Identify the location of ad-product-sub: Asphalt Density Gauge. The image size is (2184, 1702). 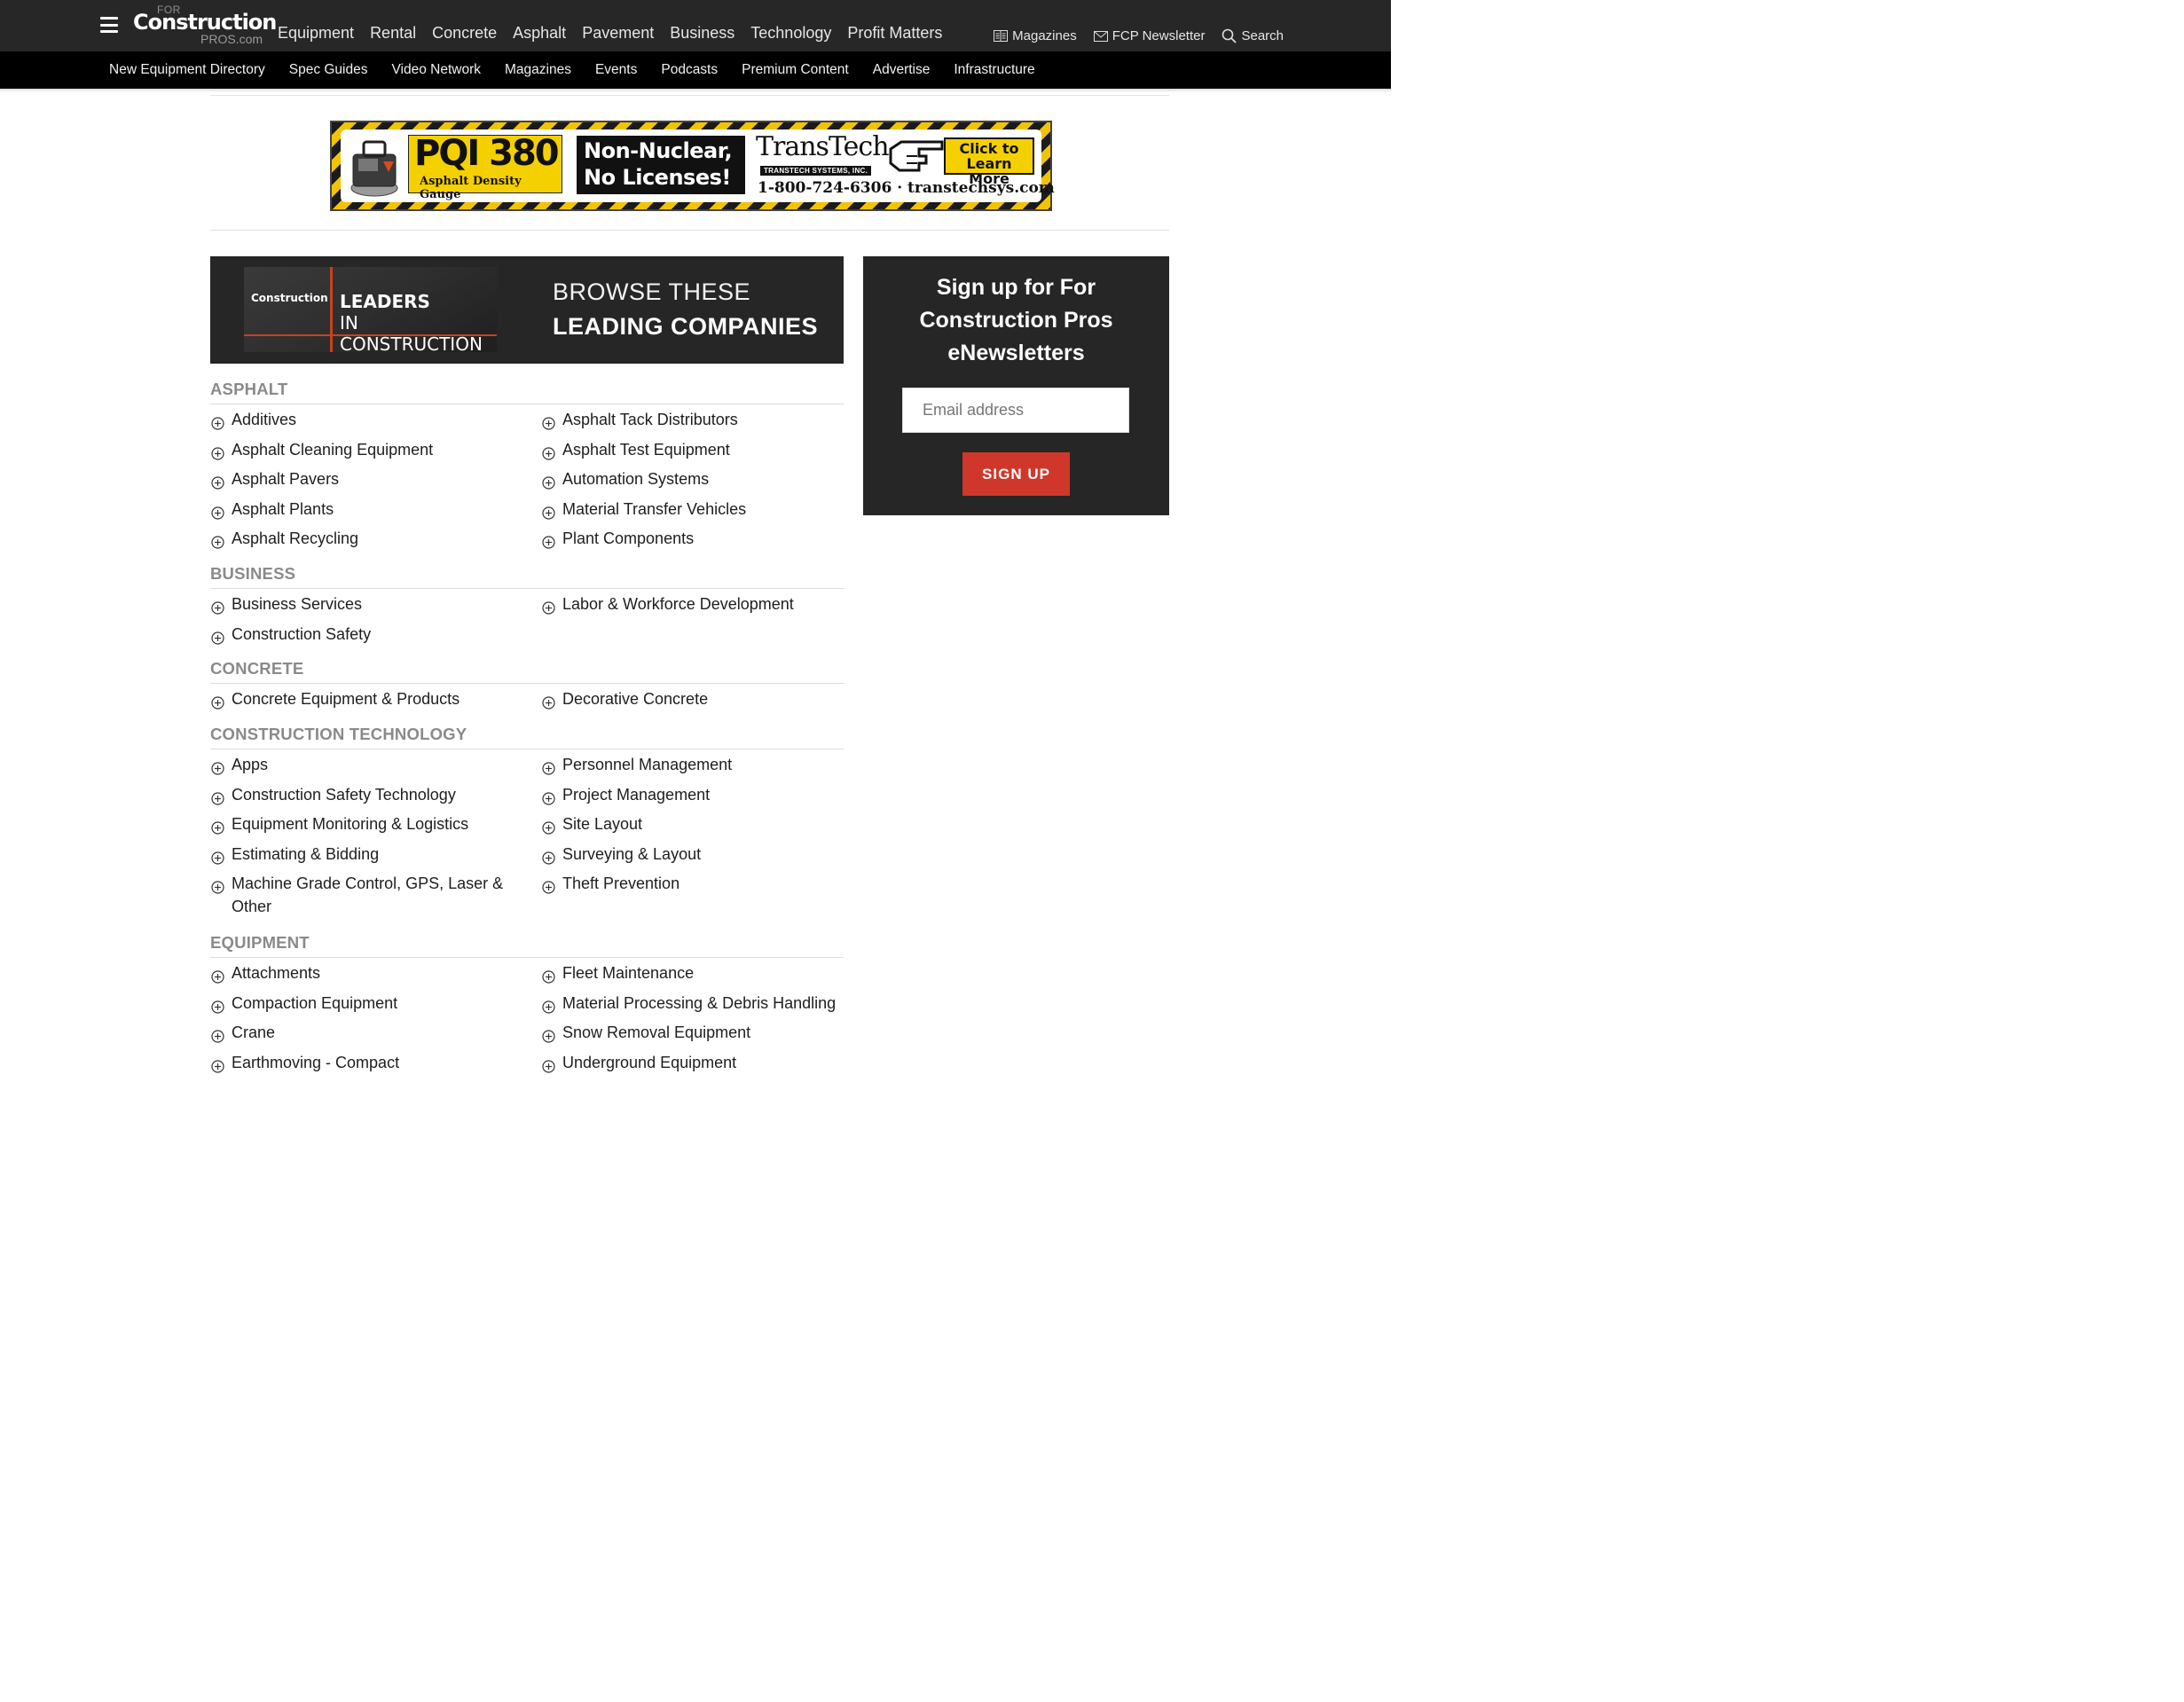
(471, 188).